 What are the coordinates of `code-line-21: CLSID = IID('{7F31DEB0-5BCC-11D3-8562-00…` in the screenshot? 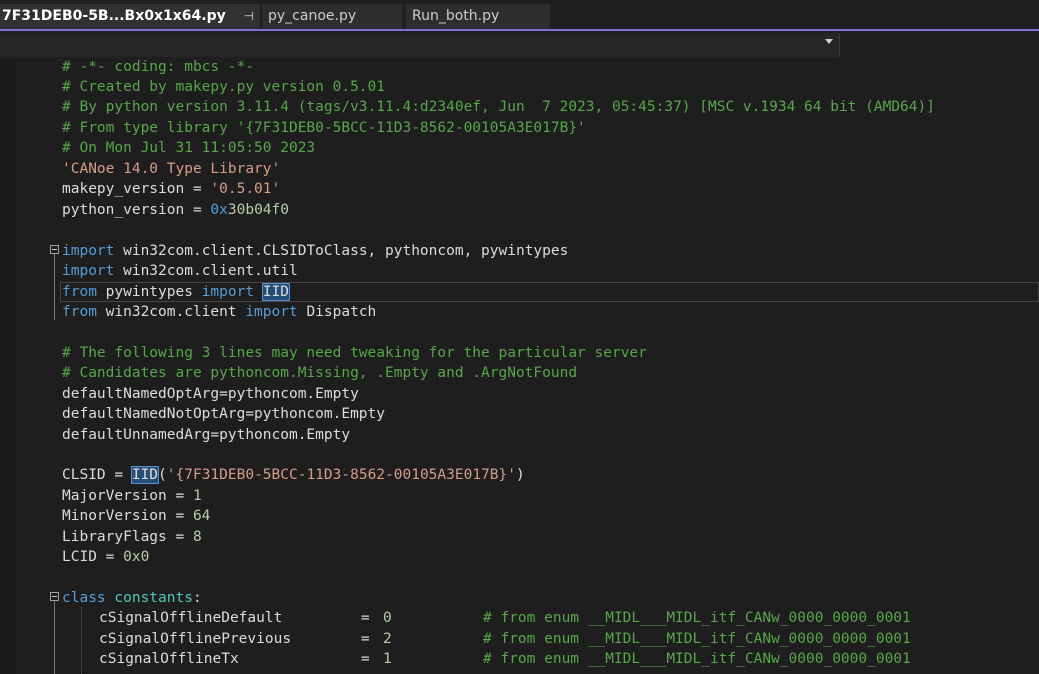 It's located at (293, 475).